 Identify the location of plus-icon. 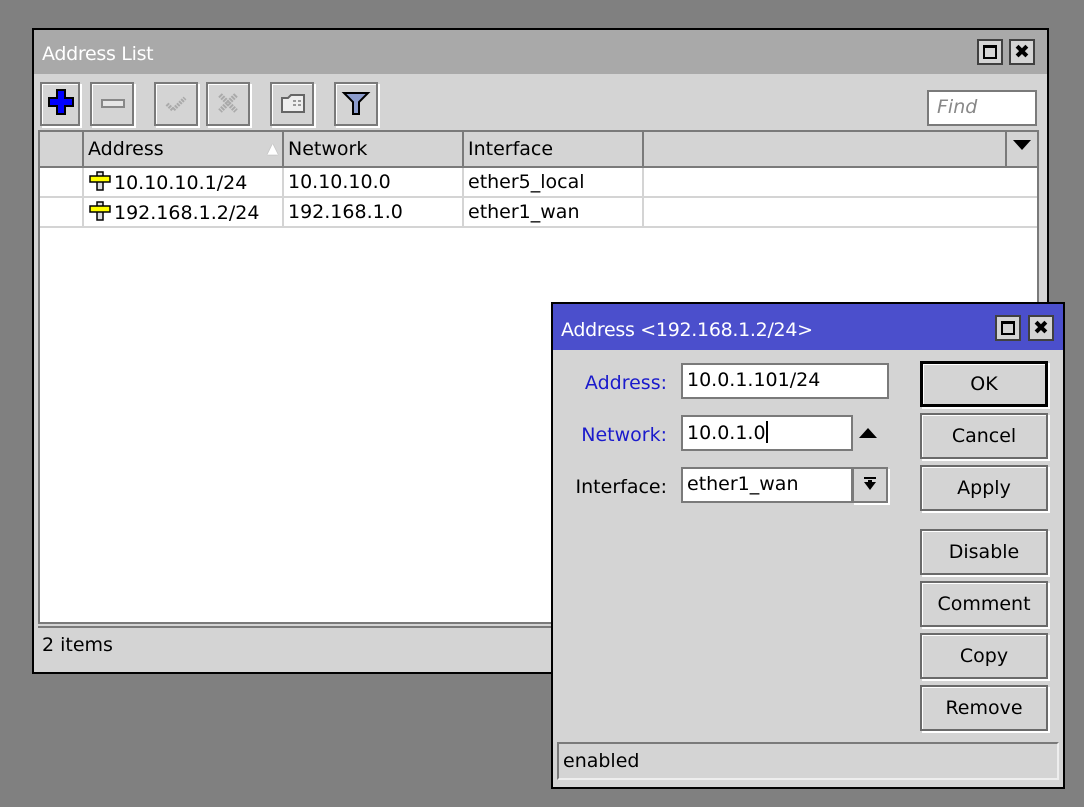
(61, 102).